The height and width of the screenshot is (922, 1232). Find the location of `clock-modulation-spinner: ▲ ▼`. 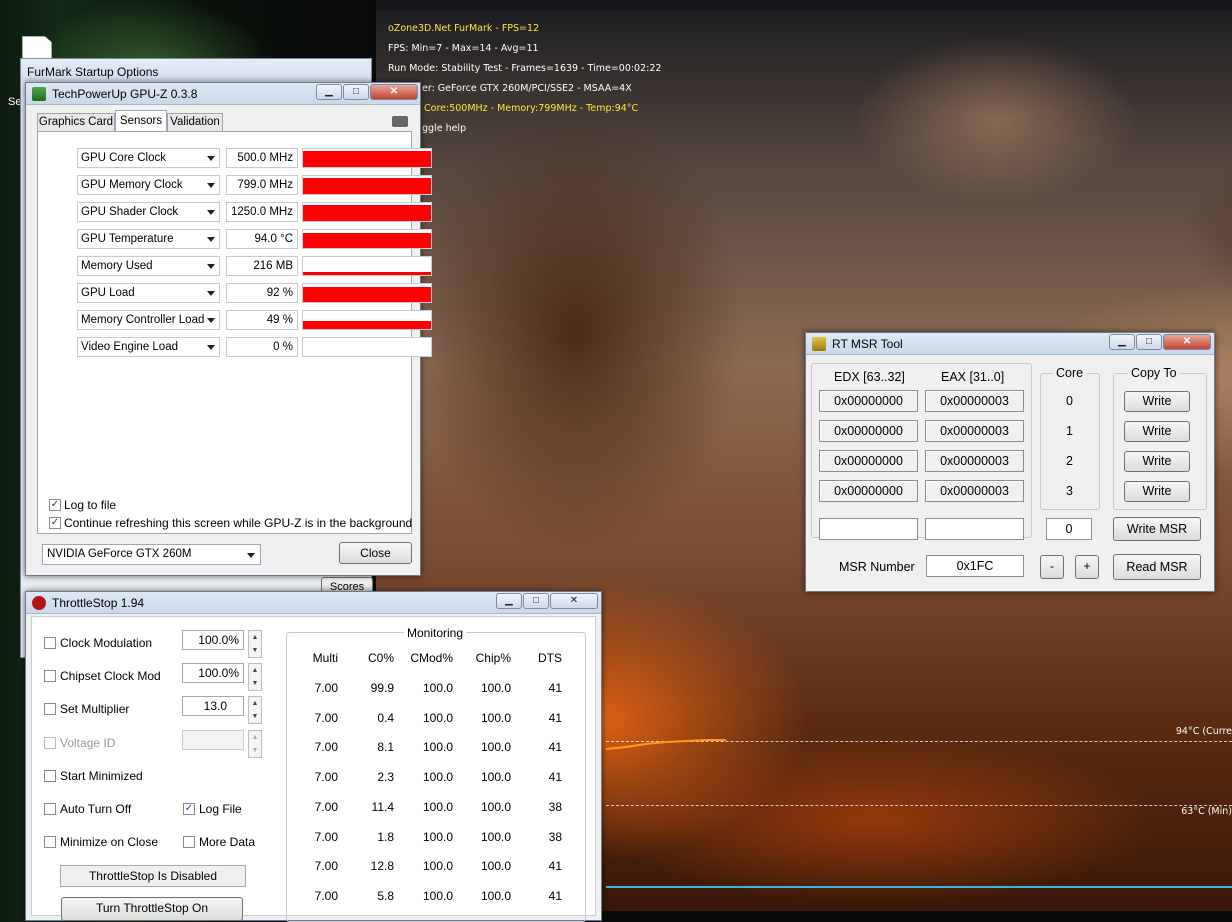

clock-modulation-spinner: ▲ ▼ is located at coordinates (255, 644).